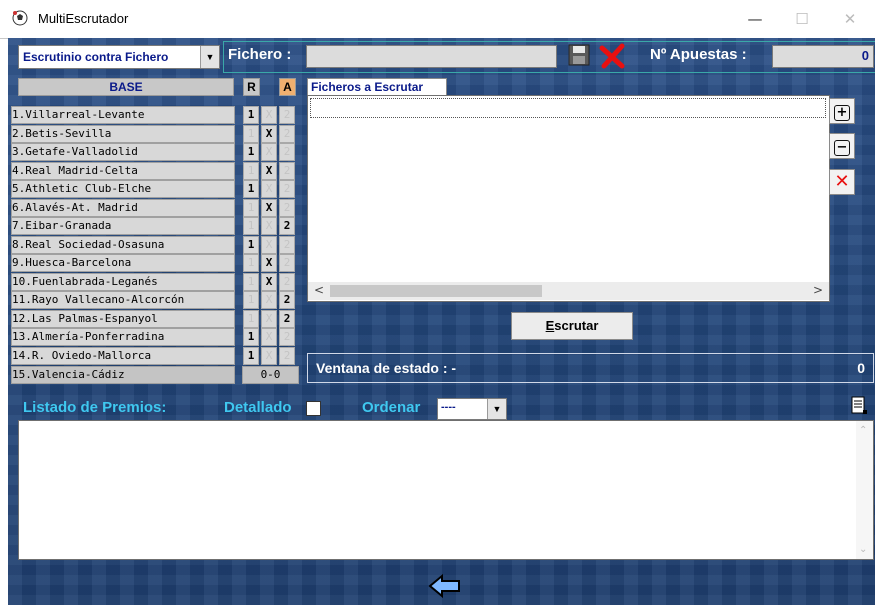 This screenshot has height=605, width=875. Describe the element at coordinates (20, 18) in the screenshot. I see `soccer-ball-icon` at that location.